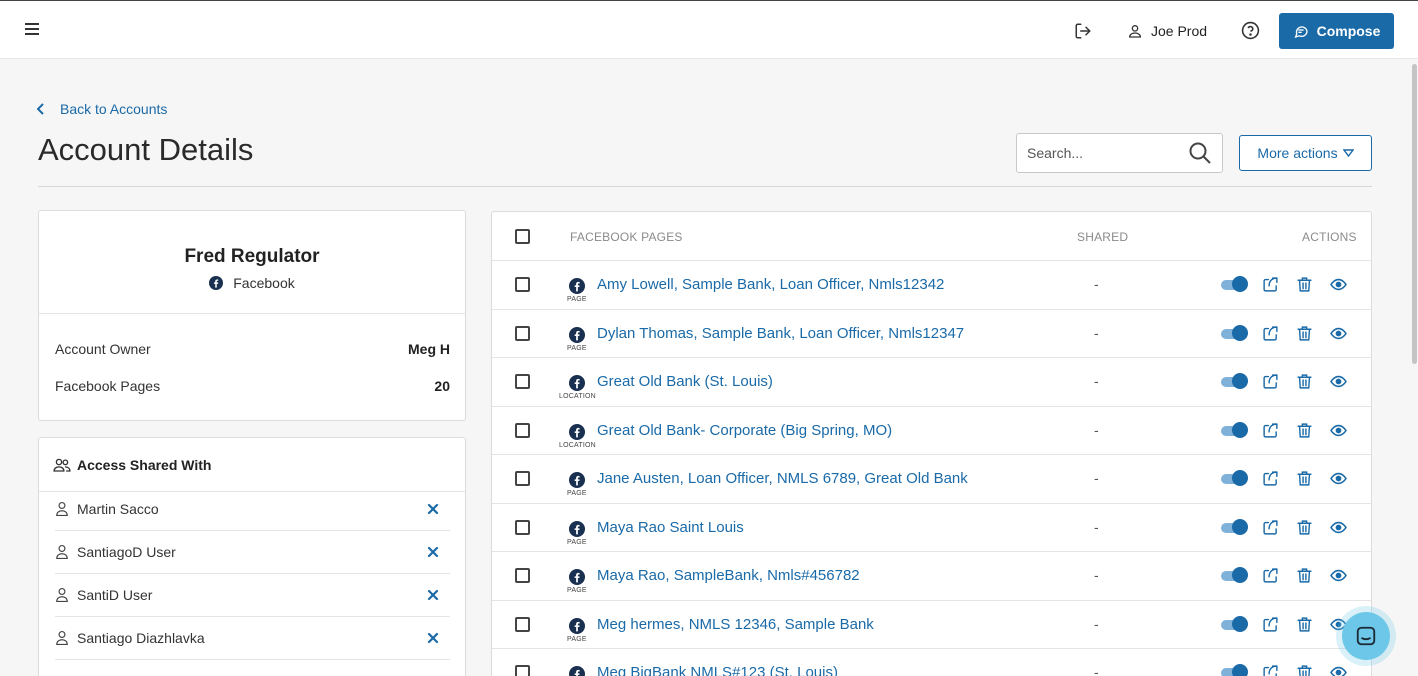 The width and height of the screenshot is (1418, 676). I want to click on more-actions-button: More actions, so click(1305, 153).